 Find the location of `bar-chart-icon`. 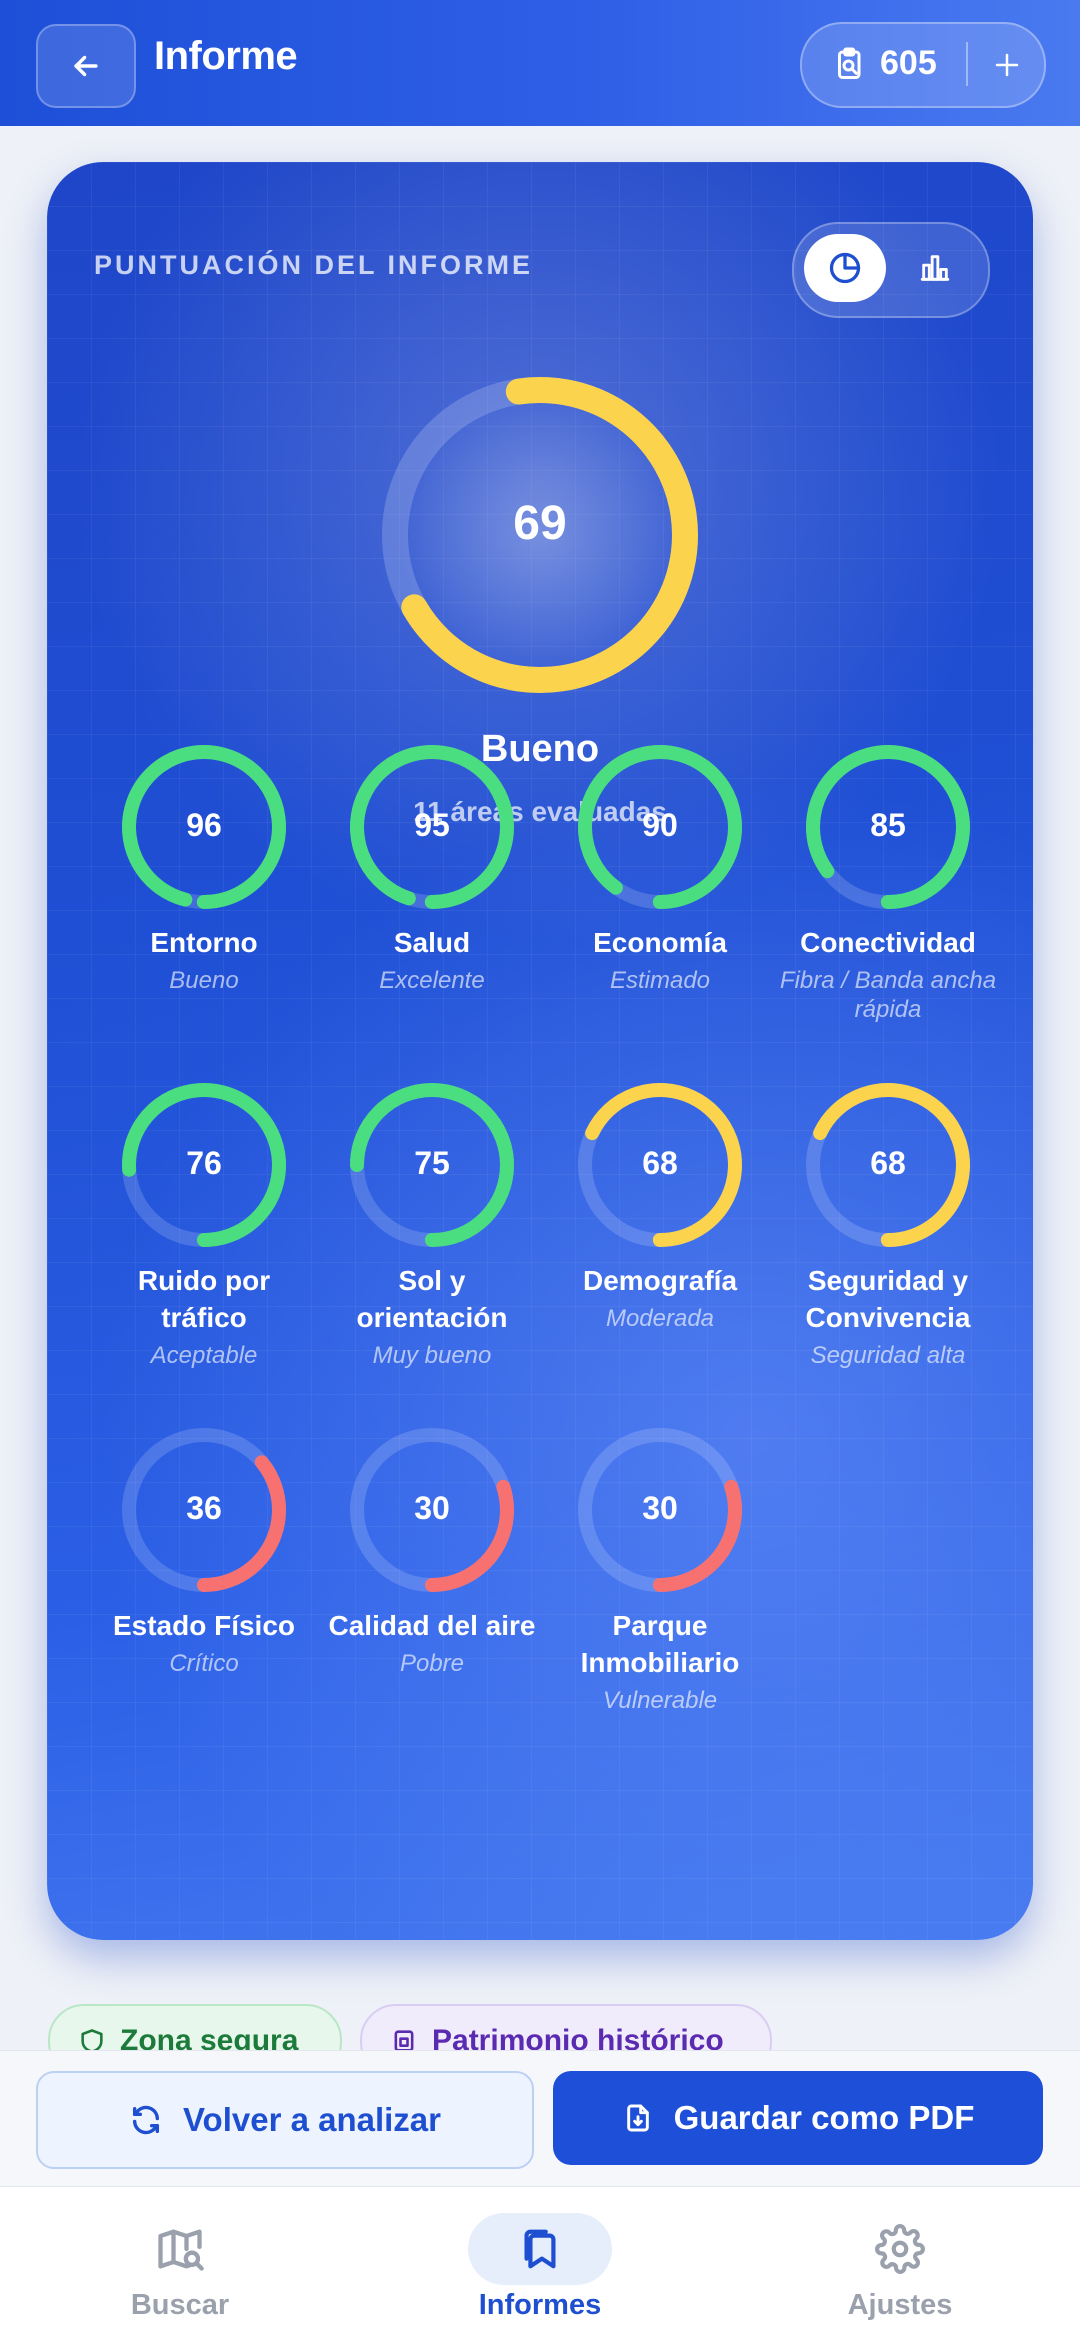

bar-chart-icon is located at coordinates (935, 268).